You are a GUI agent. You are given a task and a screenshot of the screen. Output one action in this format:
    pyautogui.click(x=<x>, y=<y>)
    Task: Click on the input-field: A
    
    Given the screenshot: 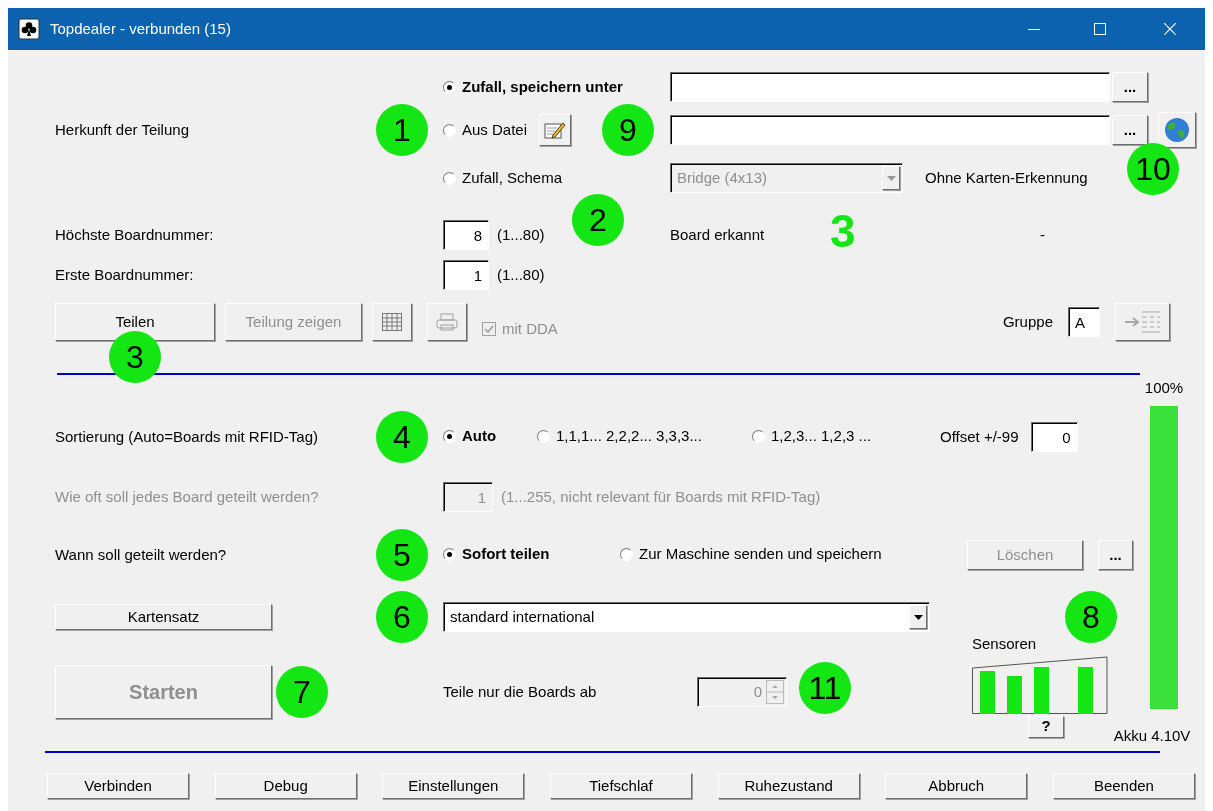 What is the action you would take?
    pyautogui.click(x=1084, y=322)
    